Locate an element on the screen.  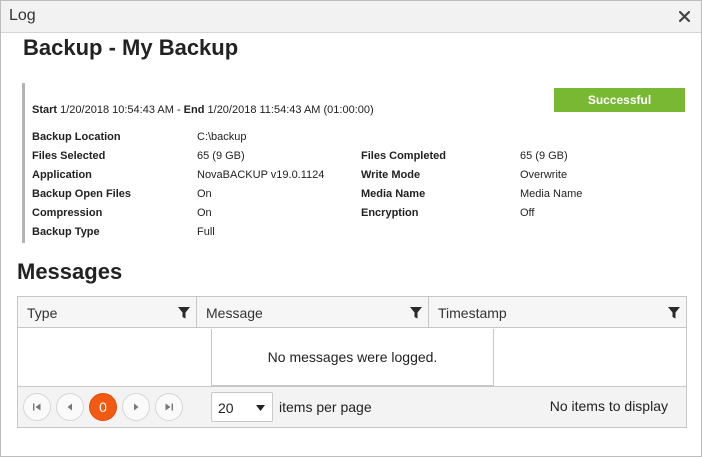
detail-label: Files Completed is located at coordinates (403, 156).